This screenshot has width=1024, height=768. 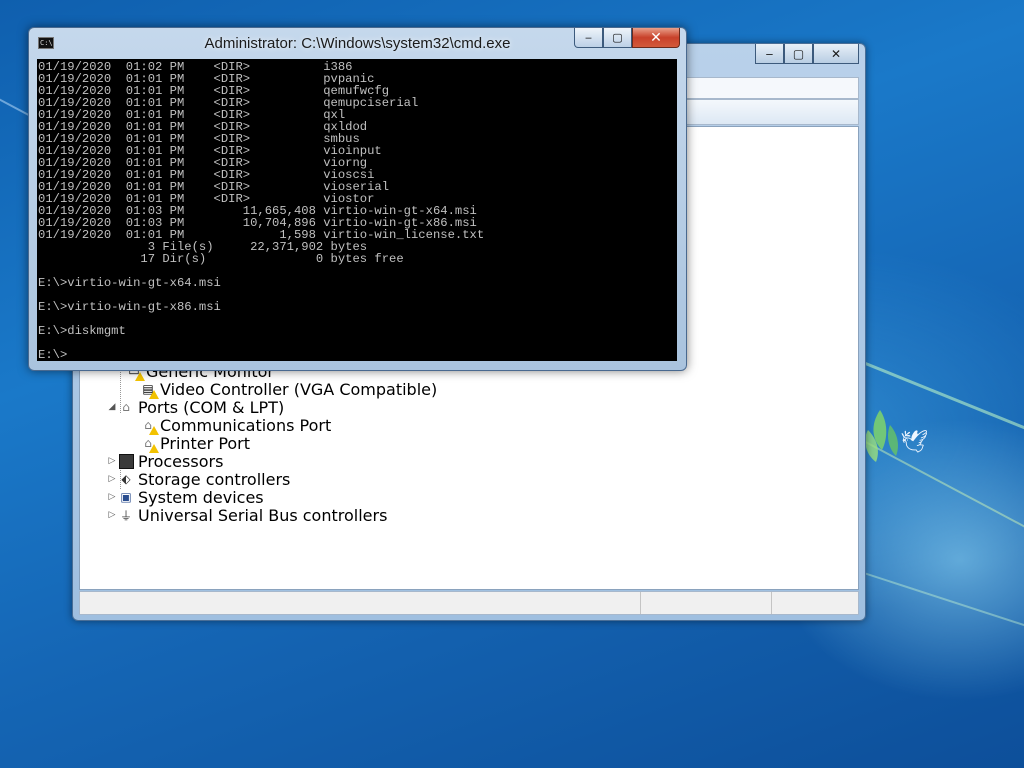 What do you see at coordinates (112, 407) in the screenshot?
I see `collapse-arrow-icon: ◢` at bounding box center [112, 407].